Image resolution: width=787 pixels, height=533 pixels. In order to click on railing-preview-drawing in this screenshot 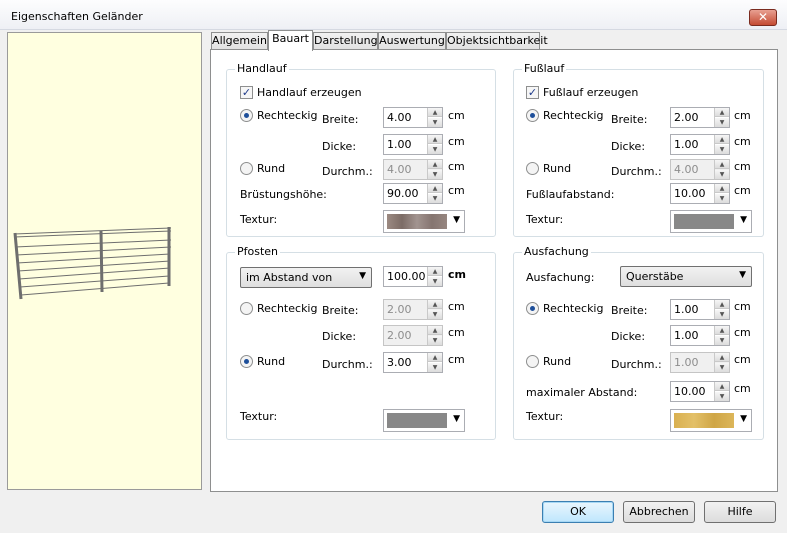, I will do `click(92, 263)`.